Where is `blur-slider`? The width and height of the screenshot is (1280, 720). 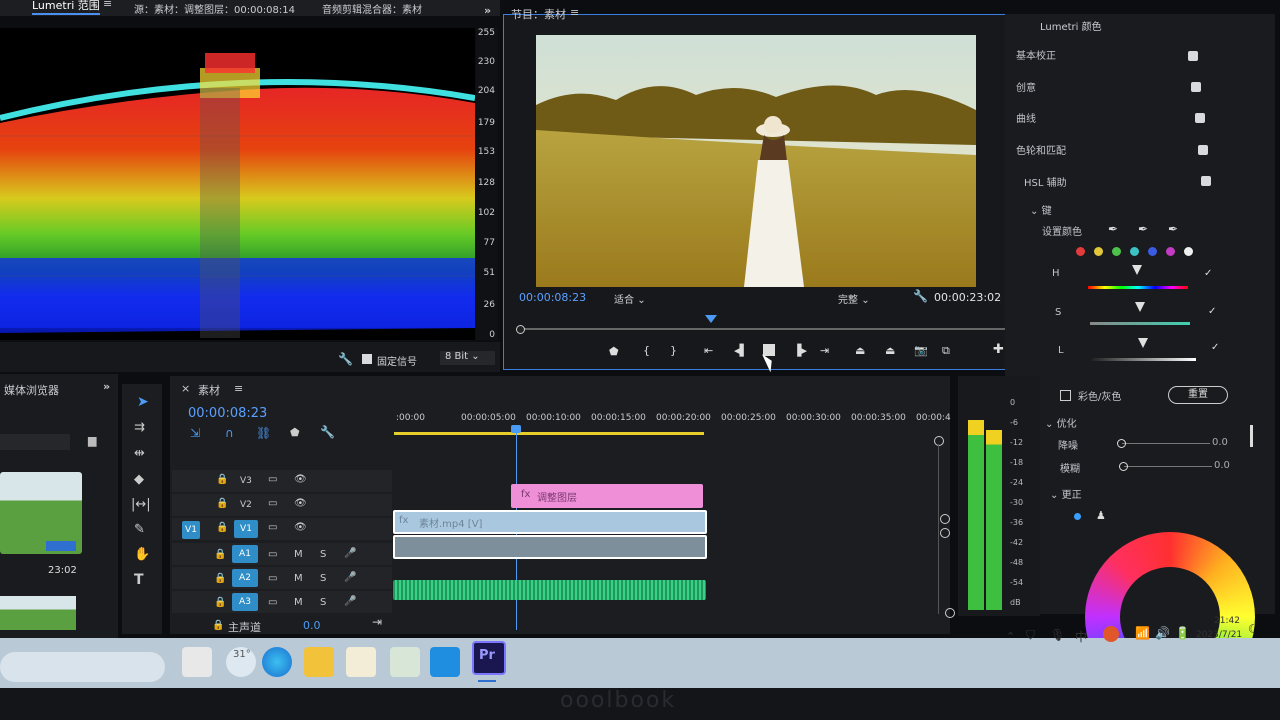
blur-slider is located at coordinates (1168, 466).